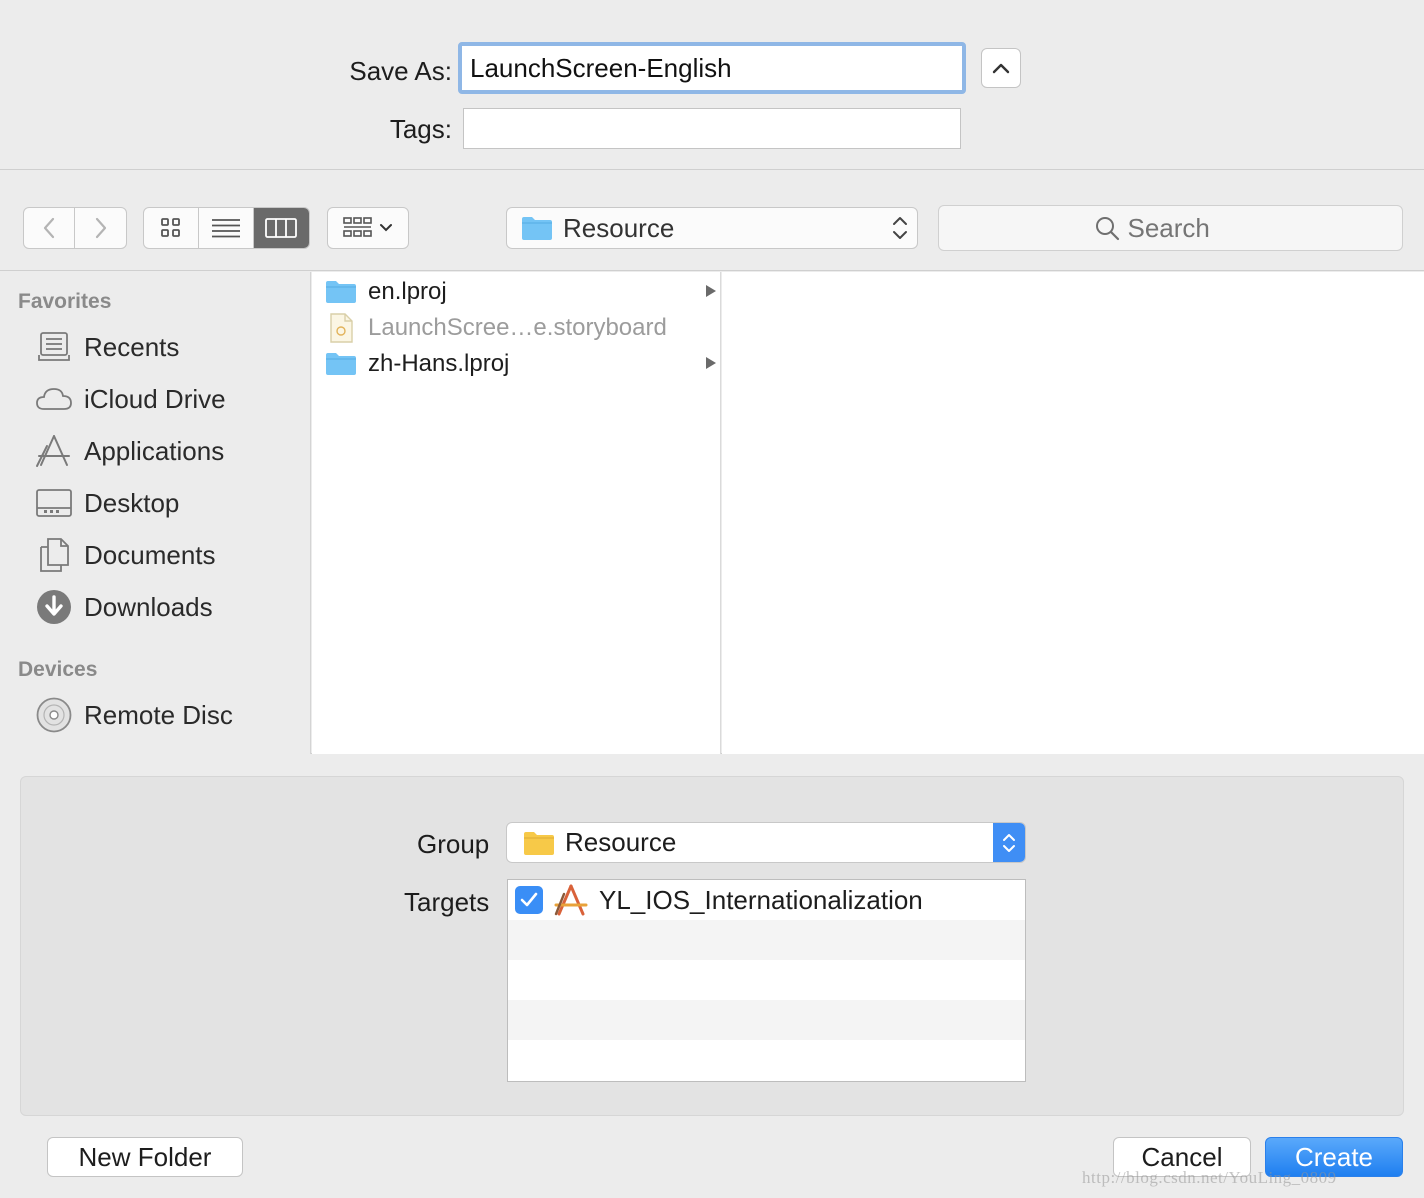  What do you see at coordinates (400, 71) in the screenshot?
I see `save-as-label: Save As:` at bounding box center [400, 71].